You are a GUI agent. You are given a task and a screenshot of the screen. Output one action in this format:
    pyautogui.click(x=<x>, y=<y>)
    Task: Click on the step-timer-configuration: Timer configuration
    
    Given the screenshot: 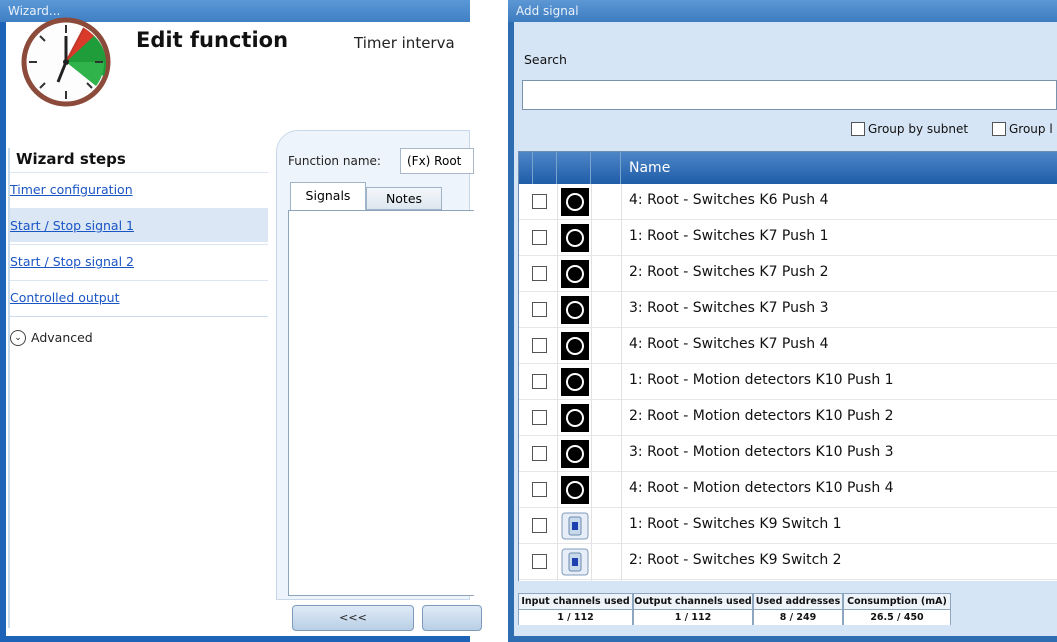 What is the action you would take?
    pyautogui.click(x=139, y=189)
    